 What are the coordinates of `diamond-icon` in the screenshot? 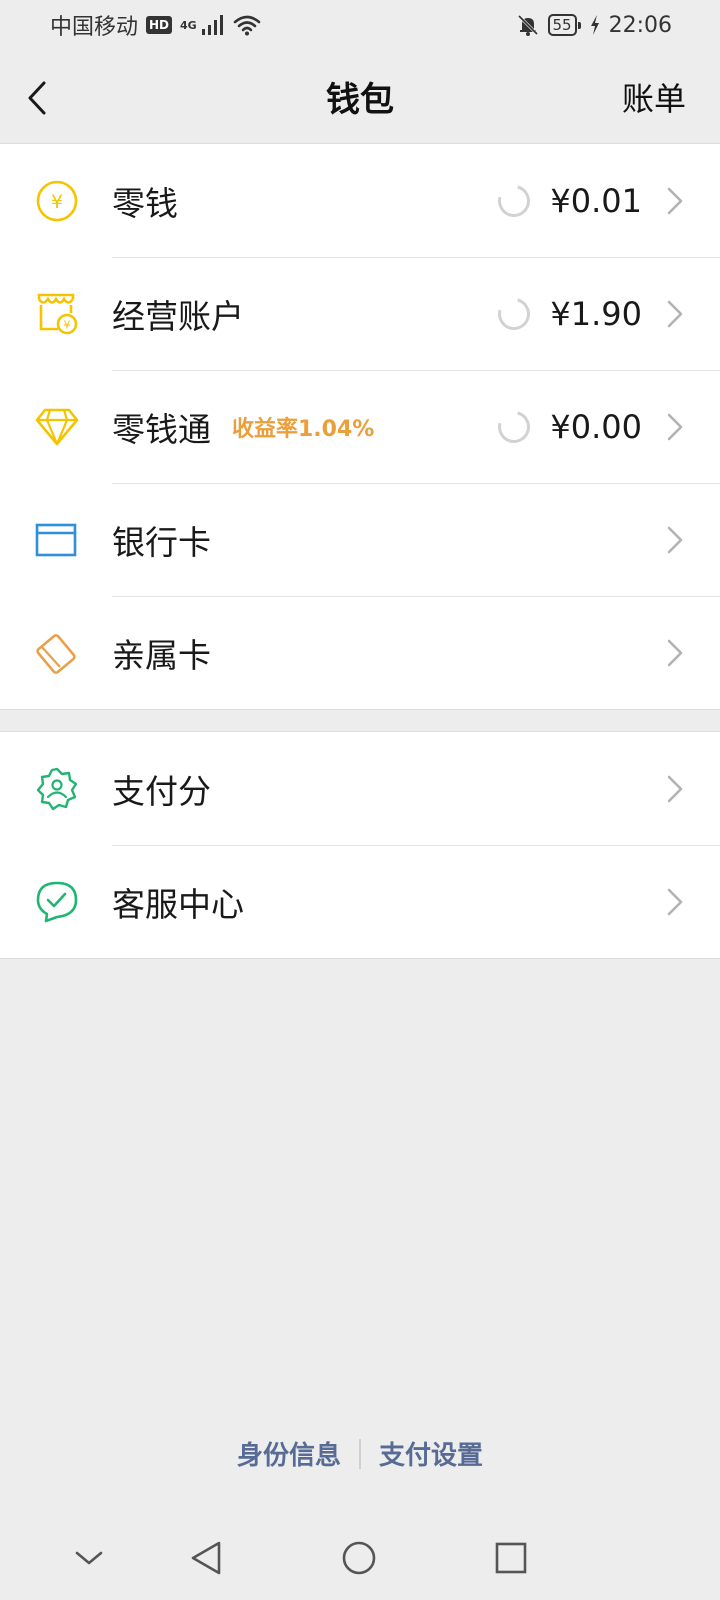 It's located at (57, 427).